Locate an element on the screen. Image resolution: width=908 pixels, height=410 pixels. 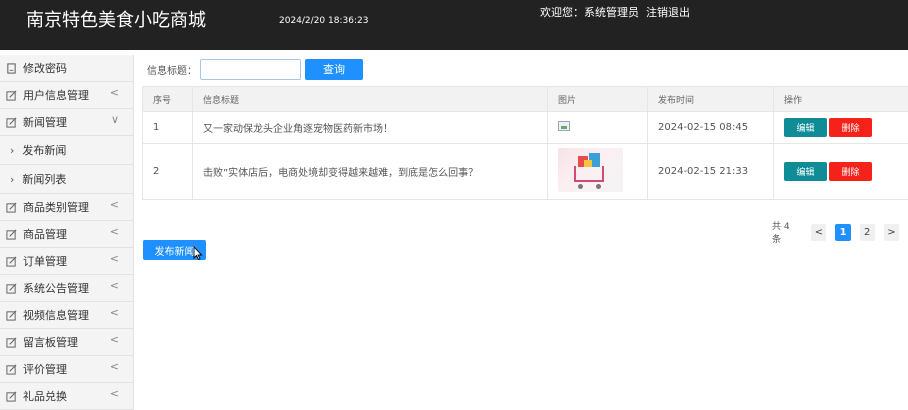
sidebar-item-news: 新闻管理 ∨ is located at coordinates (66, 122).